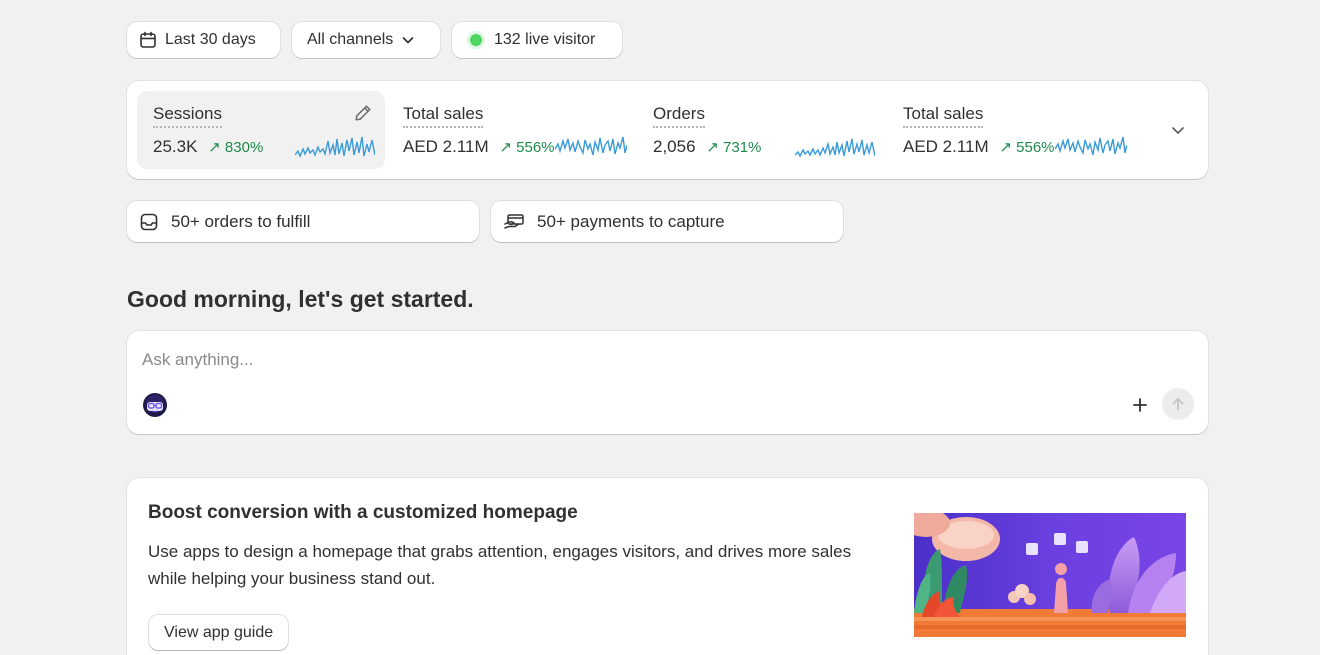 This screenshot has width=1320, height=655. What do you see at coordinates (149, 221) in the screenshot?
I see `inbox-icon` at bounding box center [149, 221].